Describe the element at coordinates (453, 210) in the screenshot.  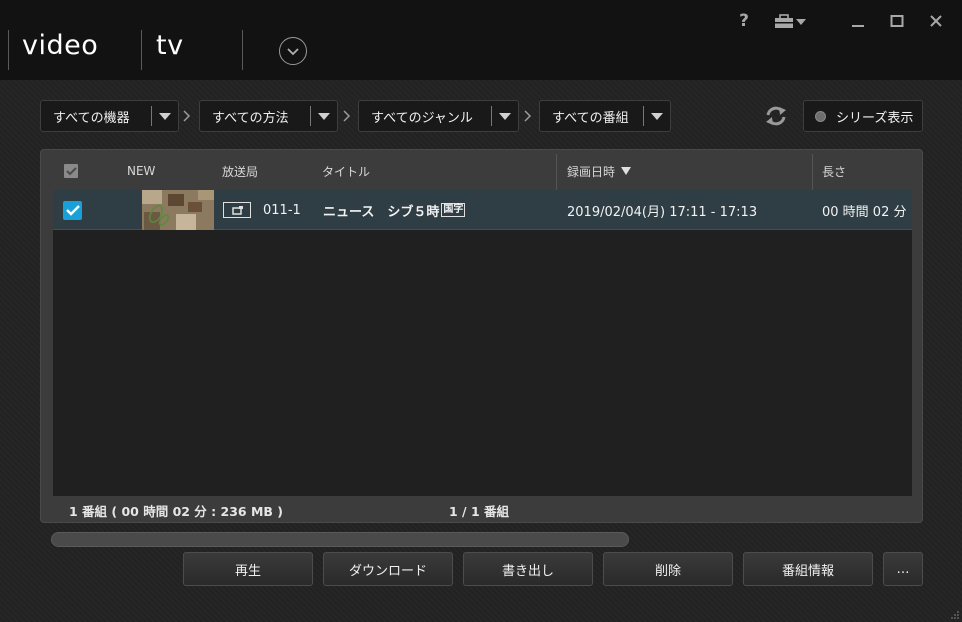
I see `caption-badge: 国字` at that location.